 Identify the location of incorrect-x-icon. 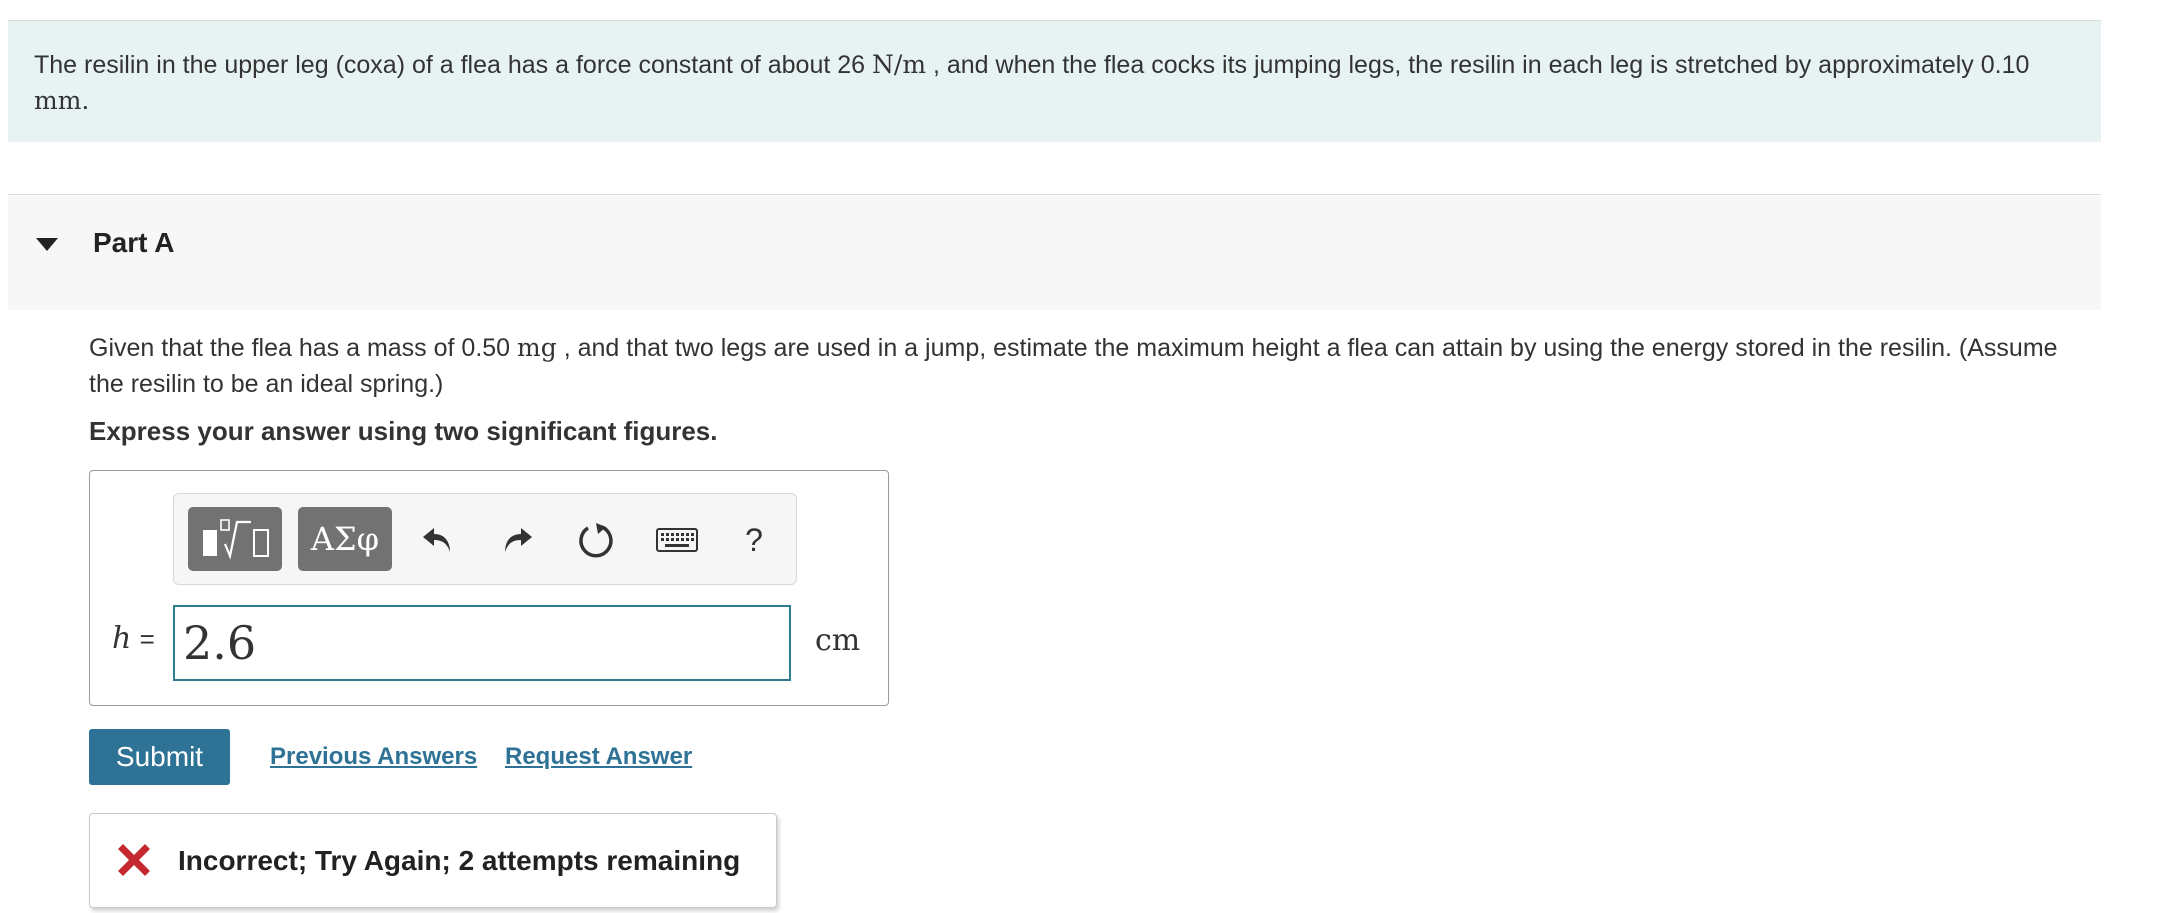
(134, 862).